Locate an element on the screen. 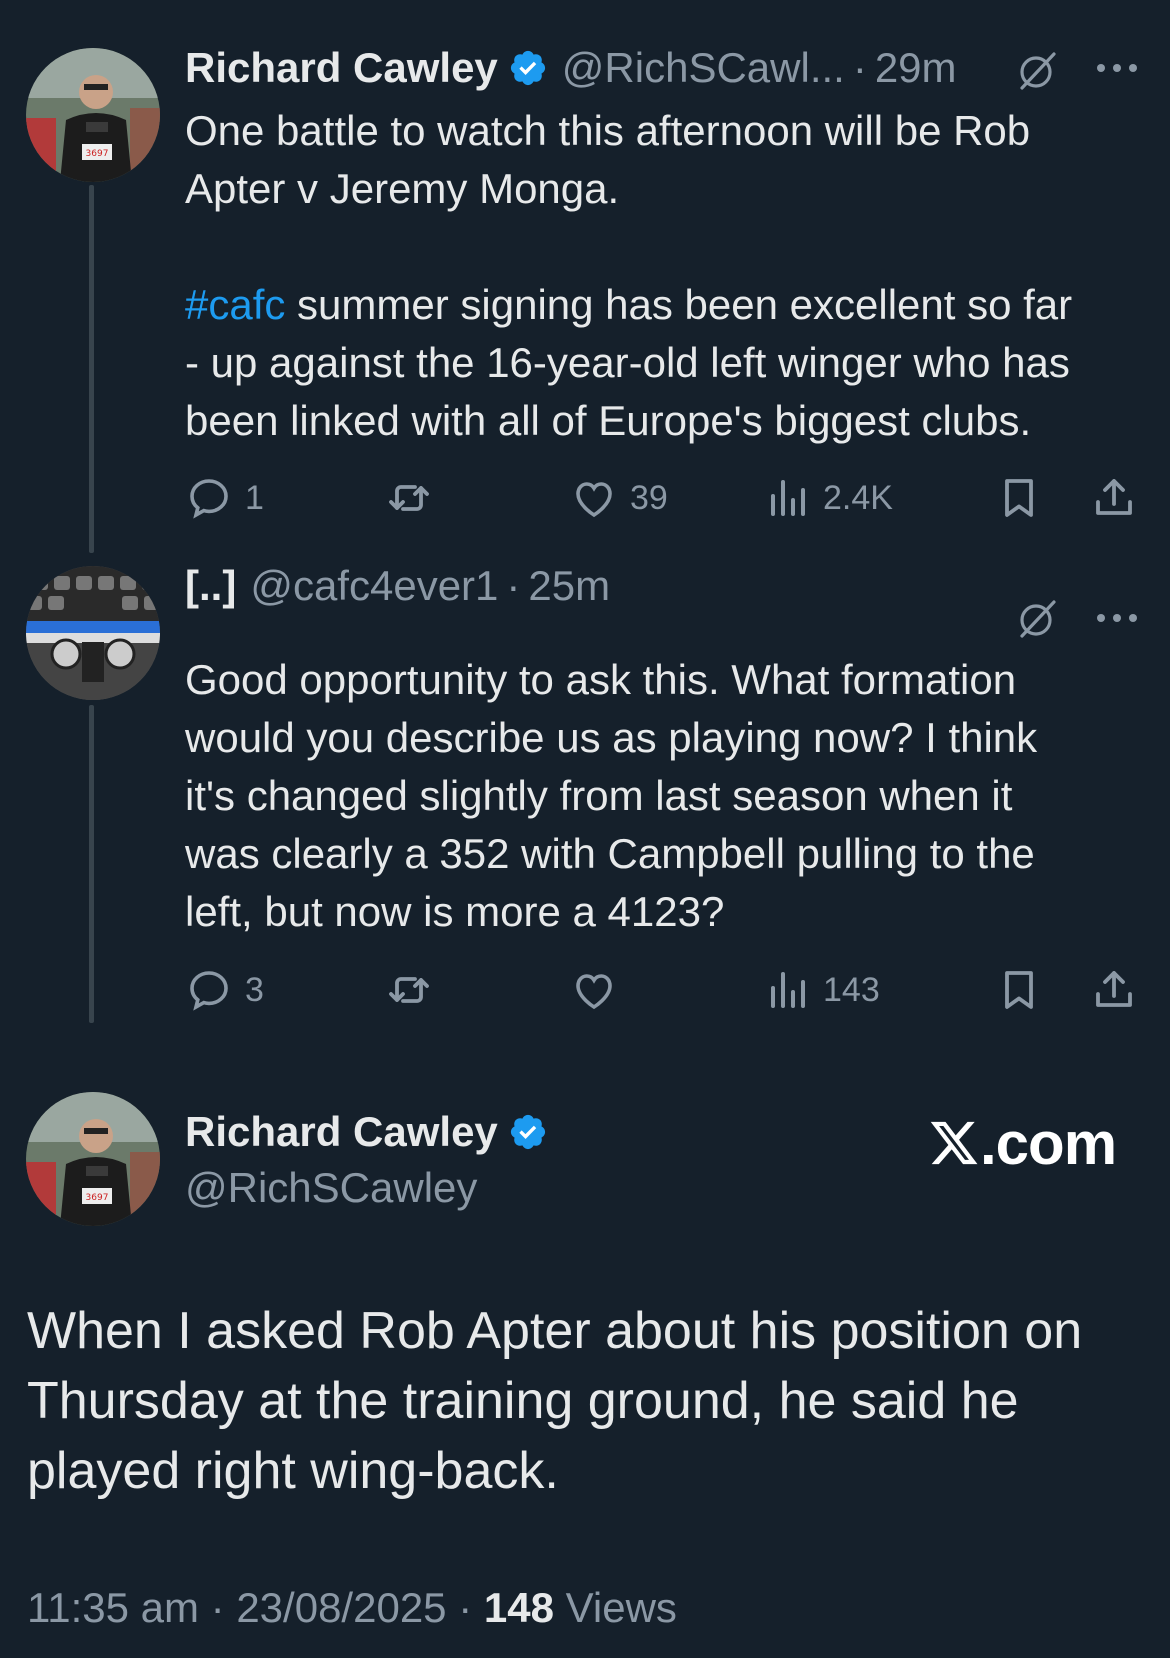  tweet2-text-line: left, but now is more a 4123? is located at coordinates (455, 911).